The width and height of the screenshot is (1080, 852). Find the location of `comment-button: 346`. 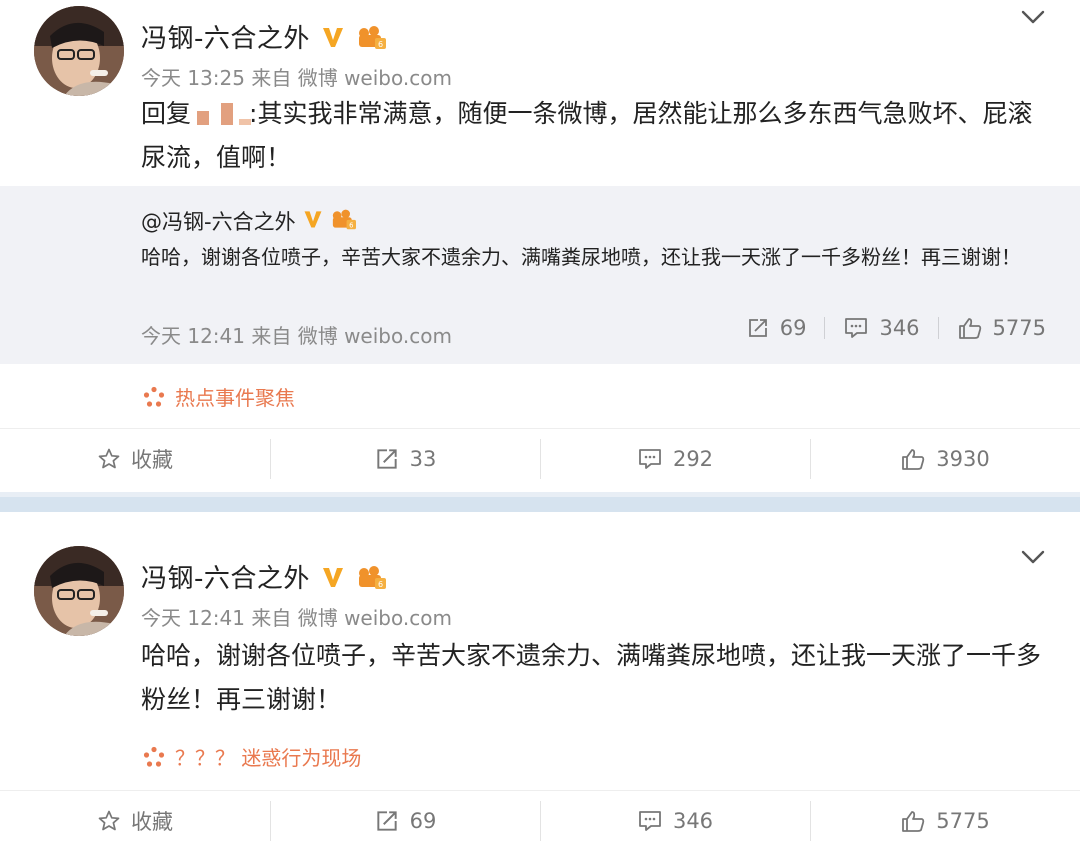

comment-button: 346 is located at coordinates (675, 820).